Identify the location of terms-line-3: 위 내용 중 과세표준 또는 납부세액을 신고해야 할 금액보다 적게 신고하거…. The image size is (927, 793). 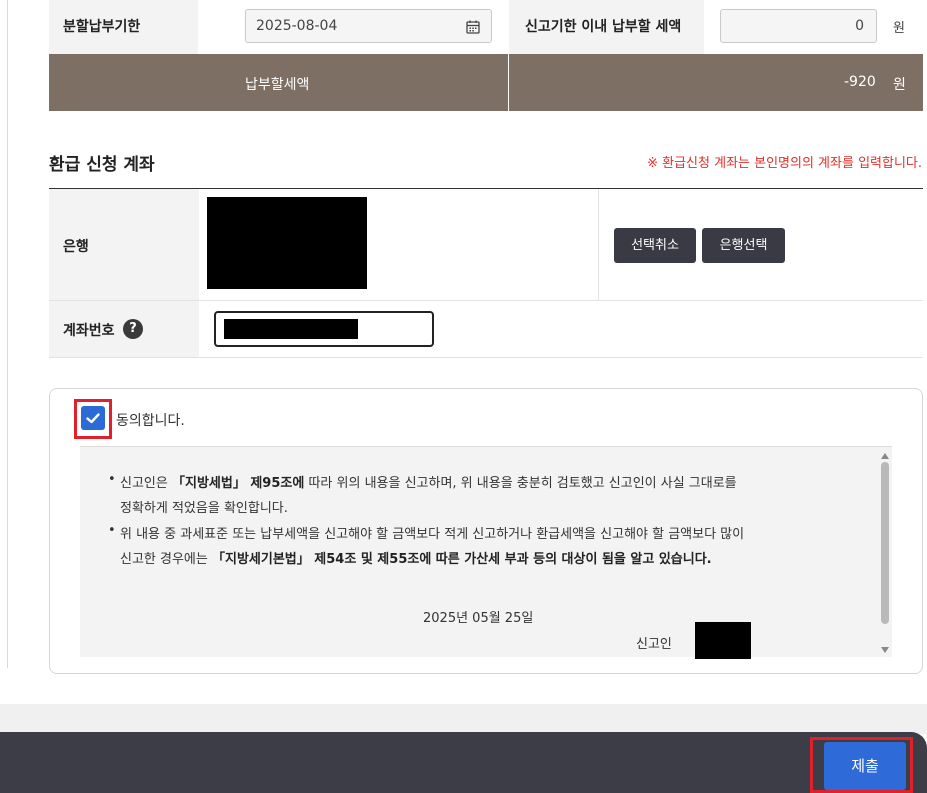
(432, 534).